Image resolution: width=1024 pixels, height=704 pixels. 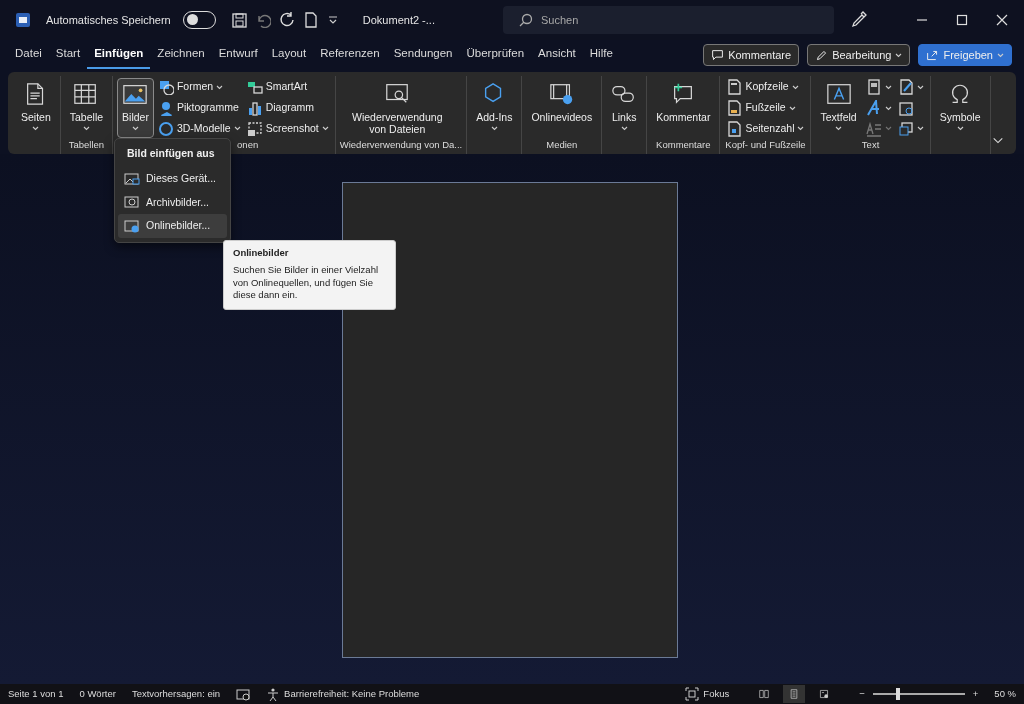 I want to click on ribbon-tab: Entwurf, so click(x=238, y=55).